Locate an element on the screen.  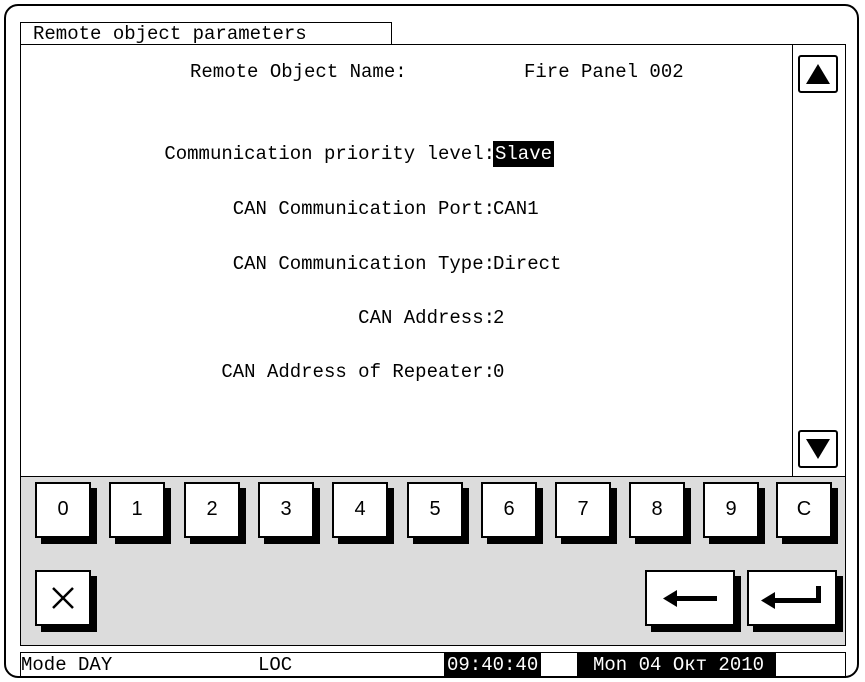
key-6: 6 is located at coordinates (509, 510).